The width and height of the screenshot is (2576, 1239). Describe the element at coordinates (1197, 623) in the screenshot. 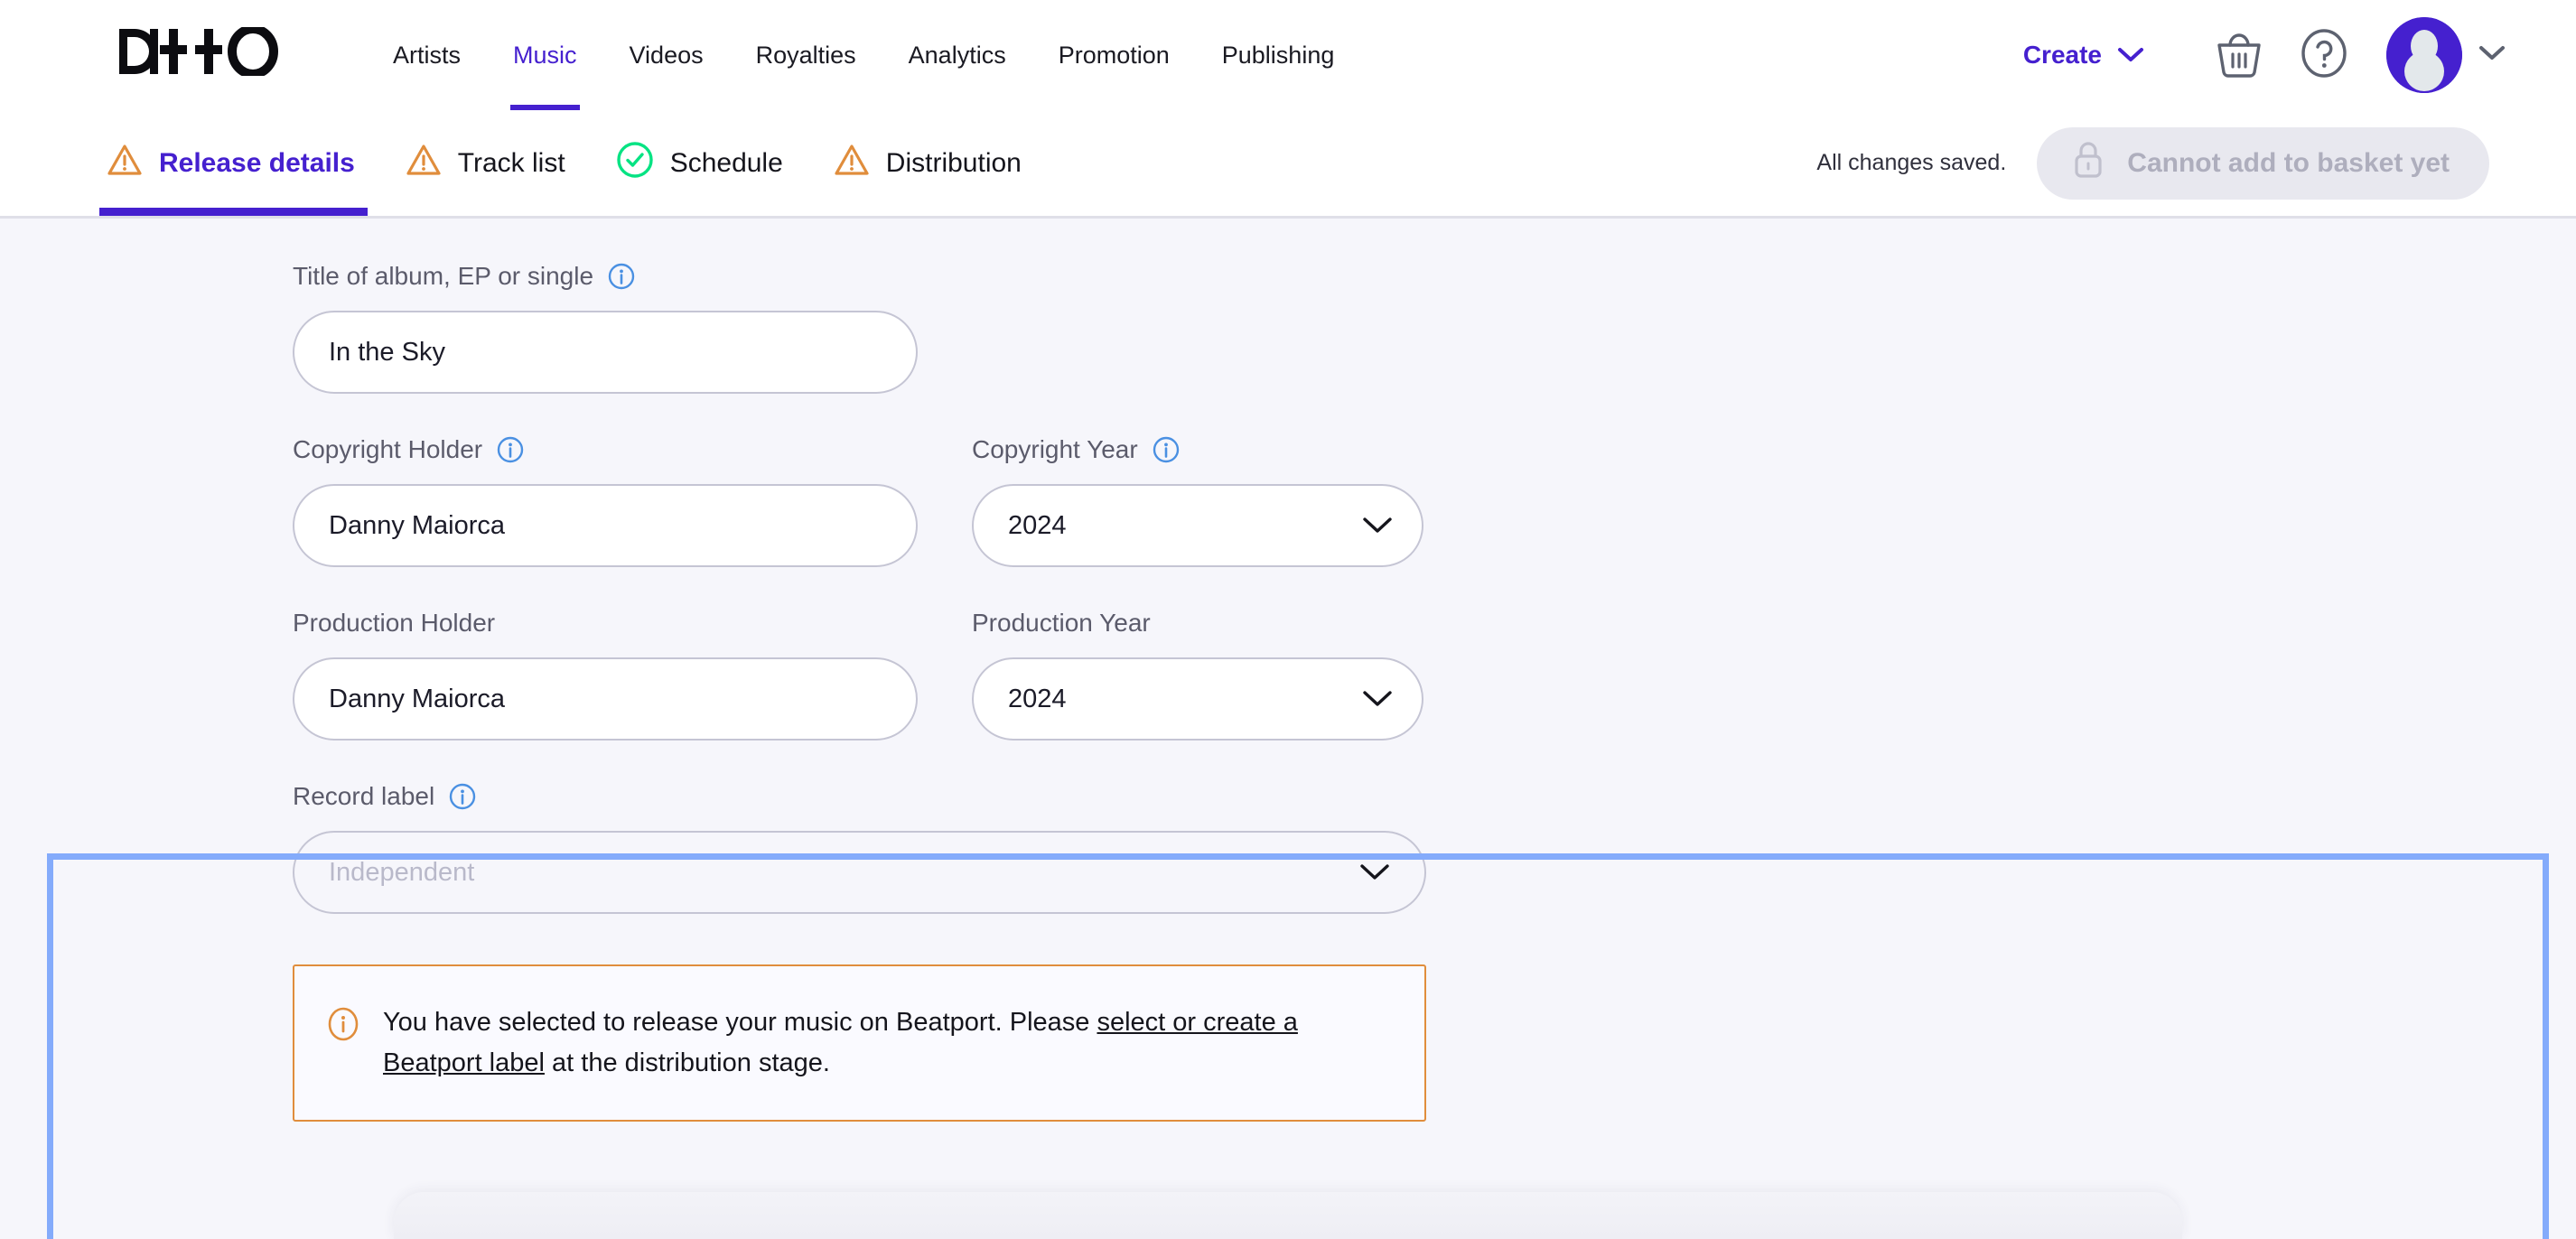

I see `field-production-year-label: Production Year` at that location.